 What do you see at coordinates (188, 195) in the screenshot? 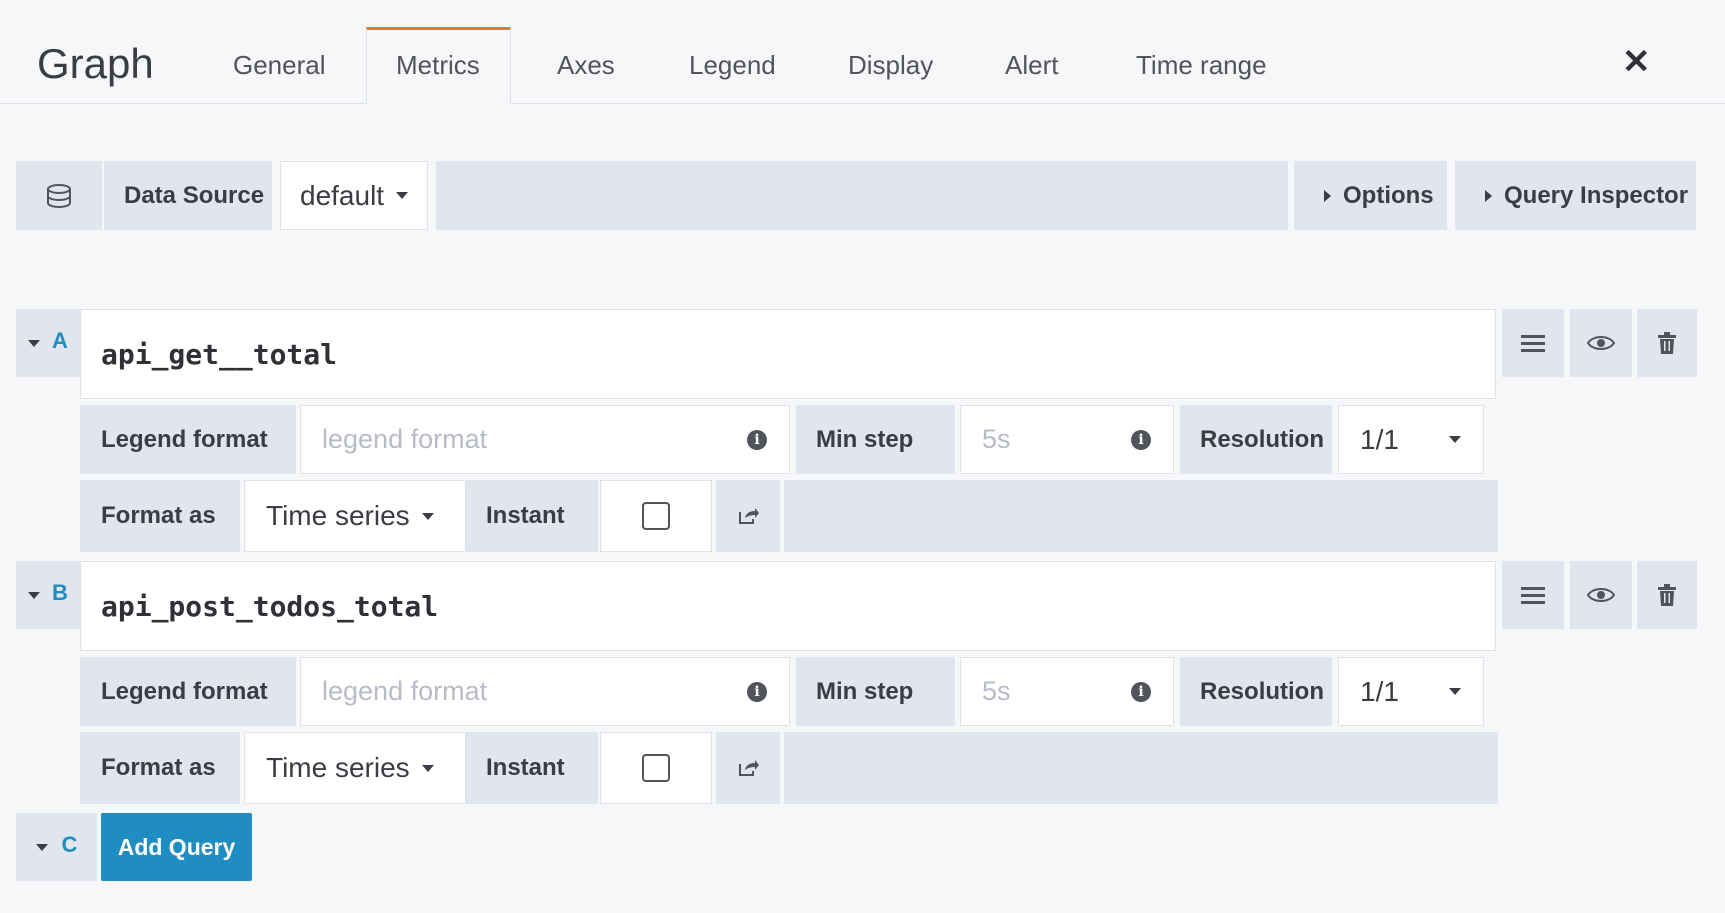
I see `datasource-label: Data Source` at bounding box center [188, 195].